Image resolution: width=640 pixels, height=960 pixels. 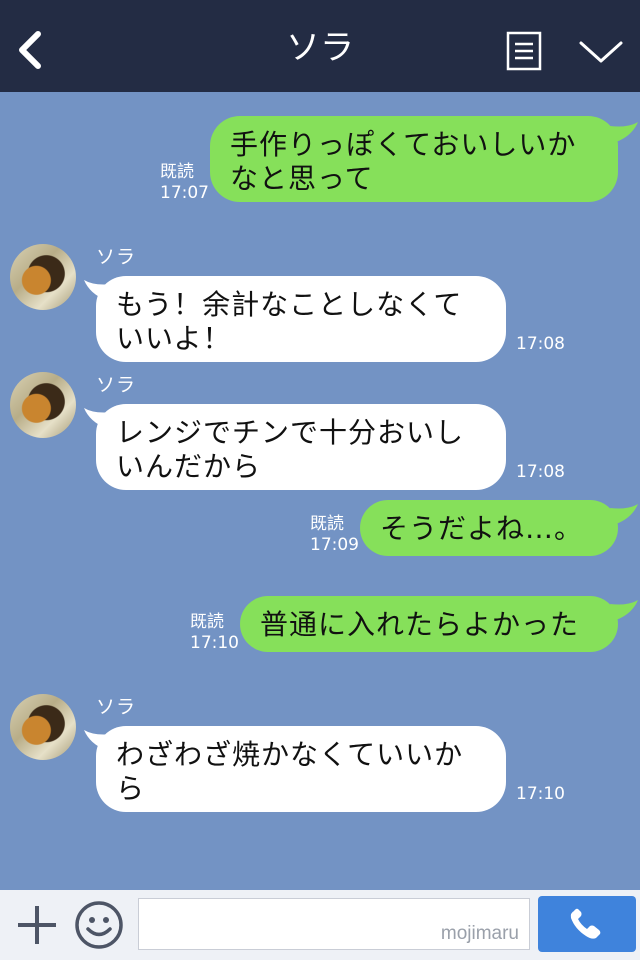 What do you see at coordinates (290, 432) in the screenshot?
I see `message-line: レンジでチンで十分おいし` at bounding box center [290, 432].